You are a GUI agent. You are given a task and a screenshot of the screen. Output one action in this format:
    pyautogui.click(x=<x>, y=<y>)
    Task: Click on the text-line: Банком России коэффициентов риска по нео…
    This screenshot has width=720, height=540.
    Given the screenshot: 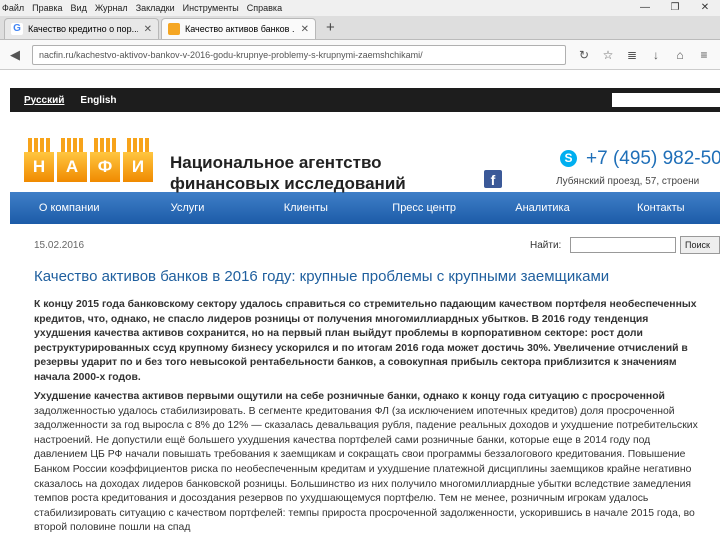 What is the action you would take?
    pyautogui.click(x=363, y=469)
    